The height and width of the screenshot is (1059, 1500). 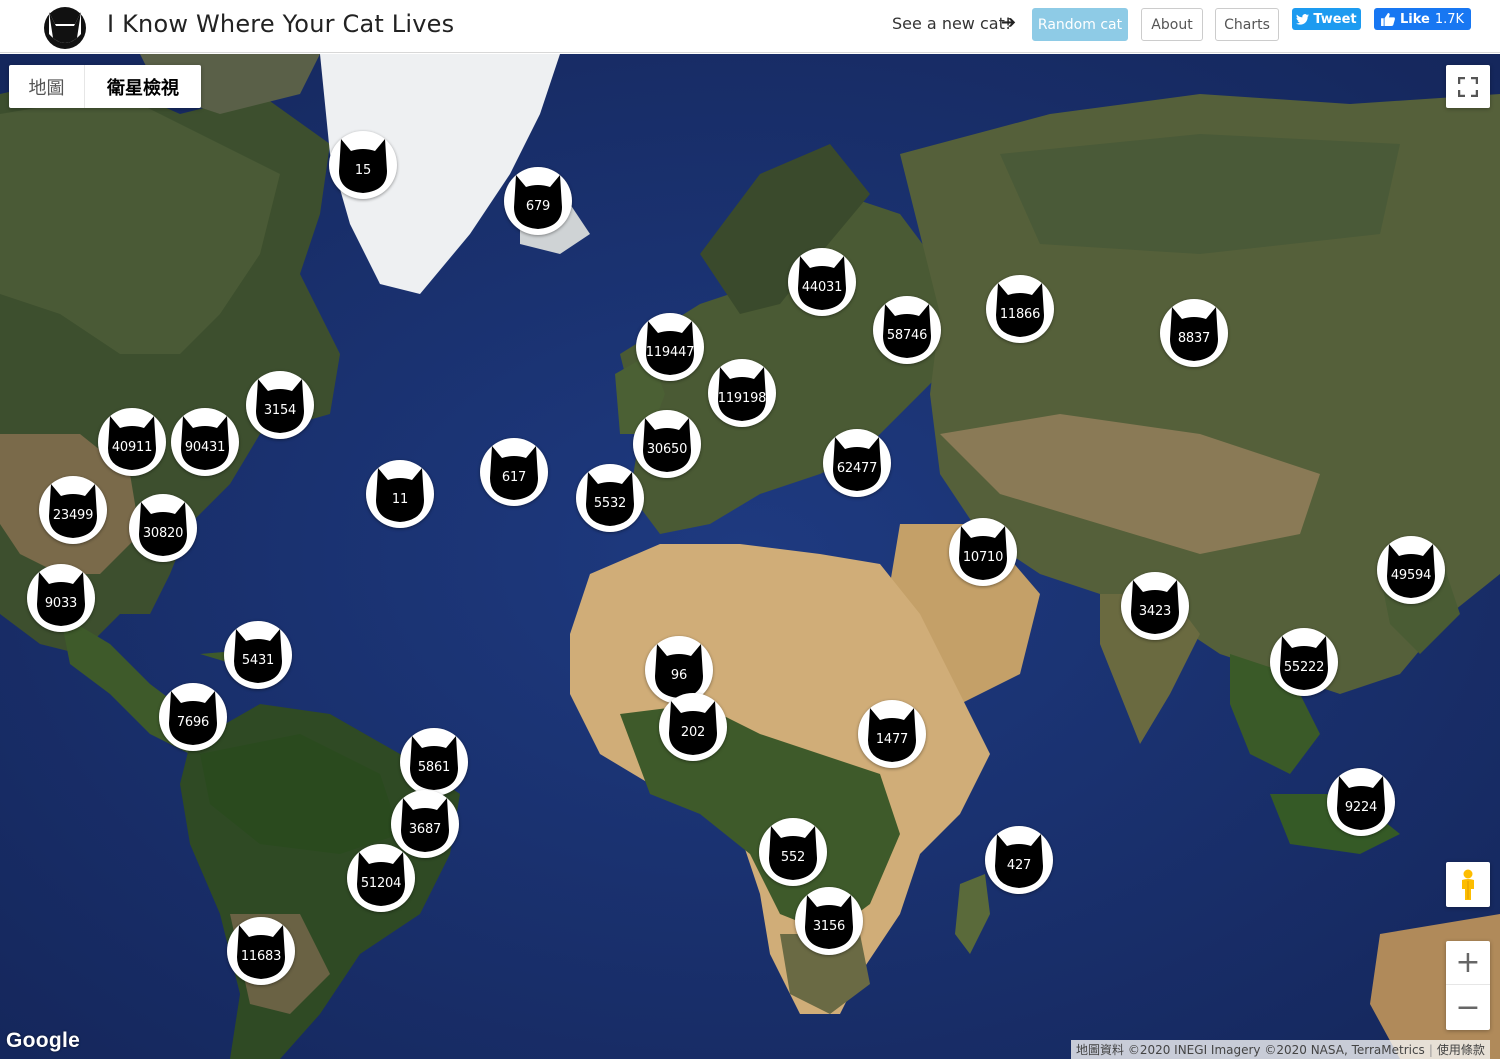 I want to click on fullscreen-icon, so click(x=1468, y=86).